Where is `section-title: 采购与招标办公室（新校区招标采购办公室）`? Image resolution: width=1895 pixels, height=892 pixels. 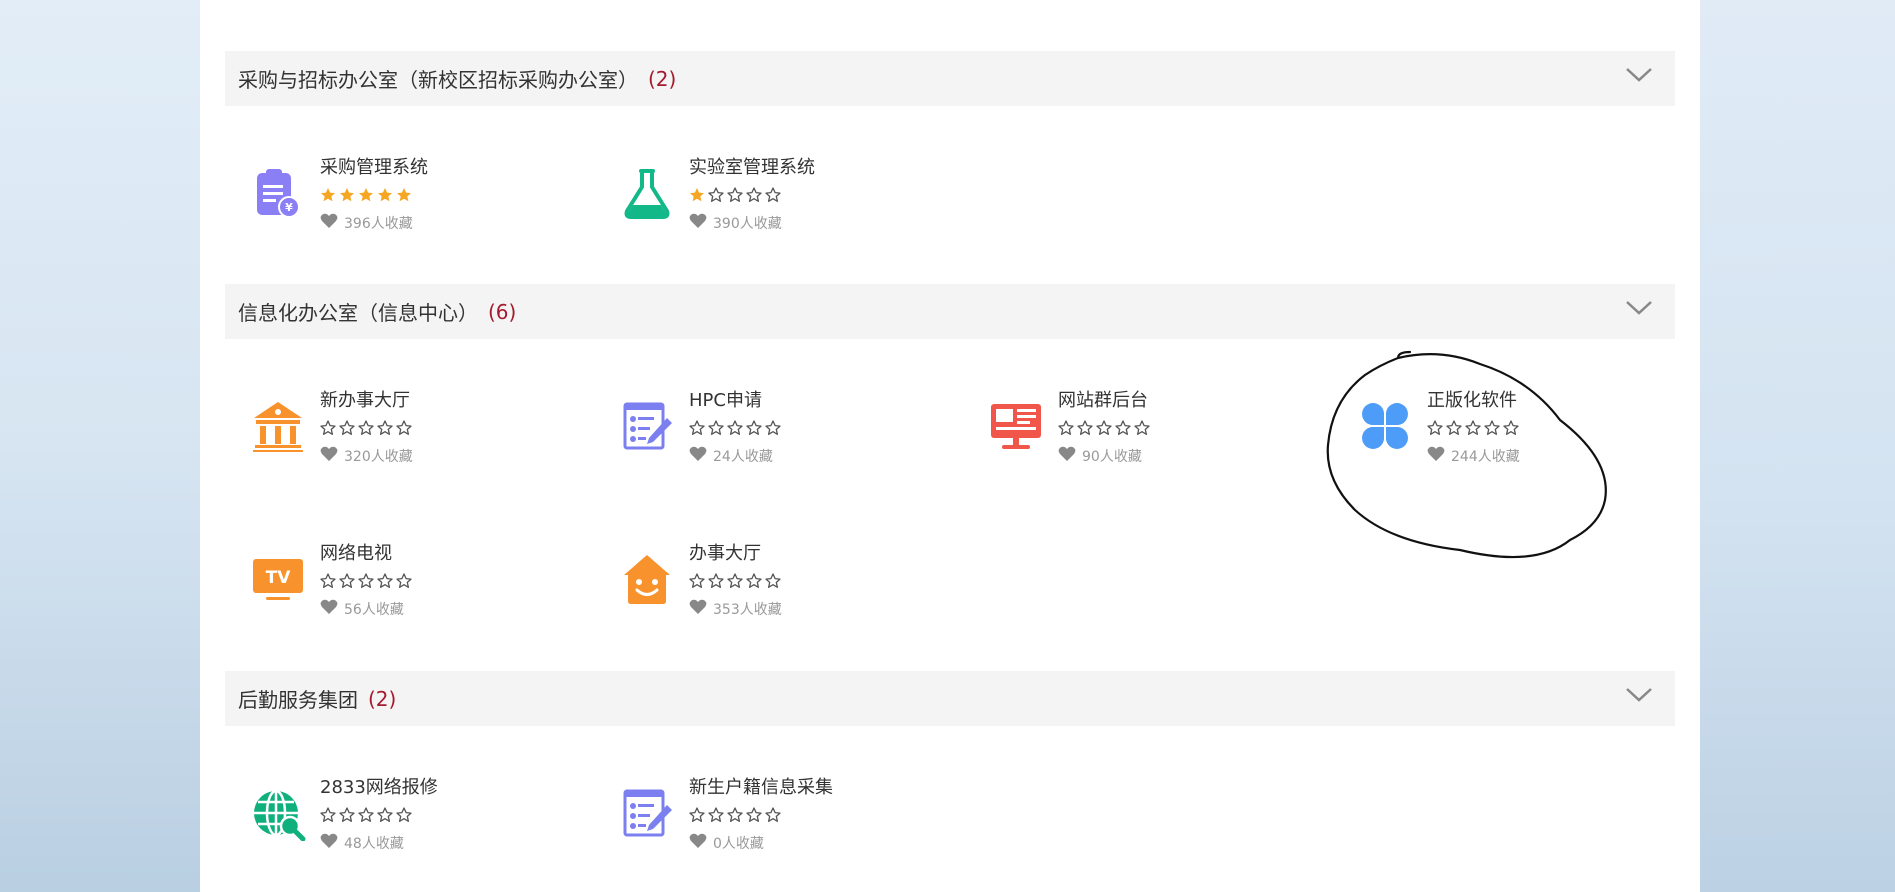 section-title: 采购与招标办公室（新校区招标采购办公室） is located at coordinates (438, 80).